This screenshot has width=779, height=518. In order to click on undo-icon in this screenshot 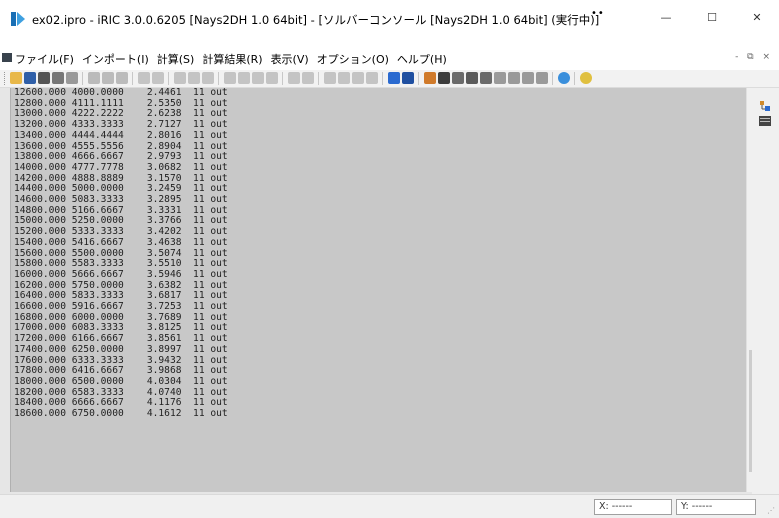, I will do `click(94, 78)`.